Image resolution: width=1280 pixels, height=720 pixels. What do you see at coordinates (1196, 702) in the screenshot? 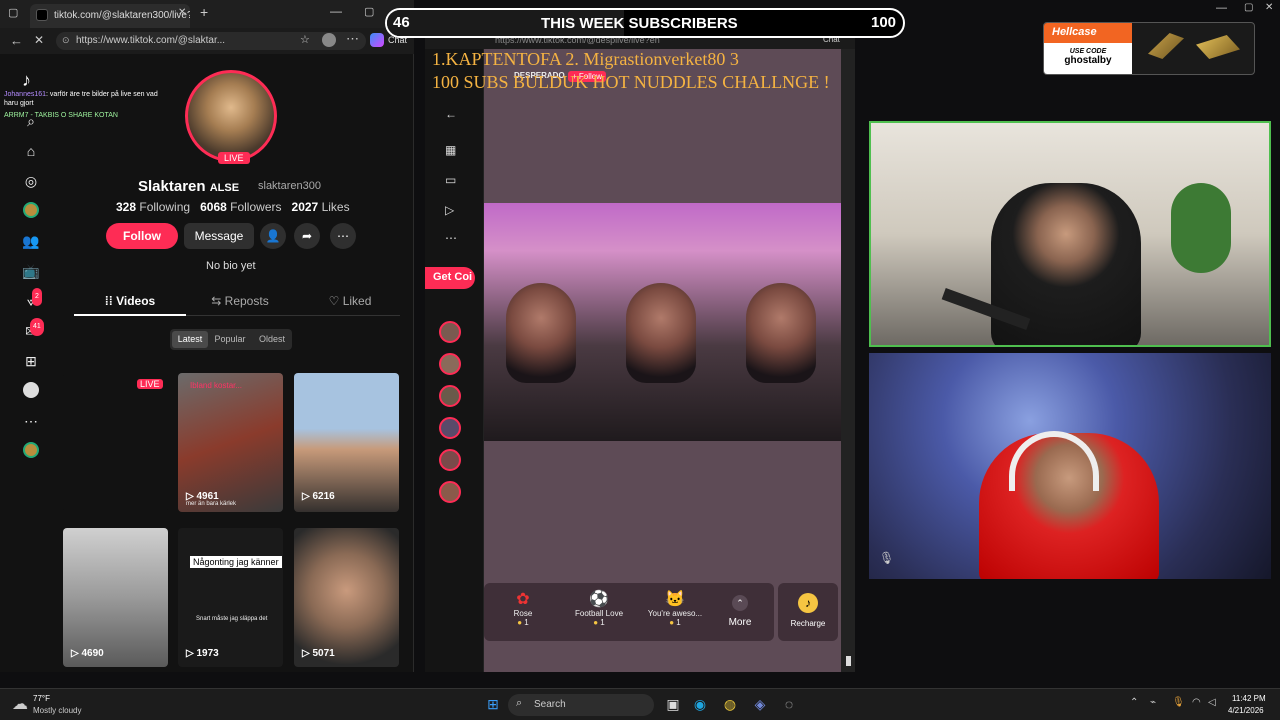
I see `wifi-icon: ◠` at bounding box center [1196, 702].